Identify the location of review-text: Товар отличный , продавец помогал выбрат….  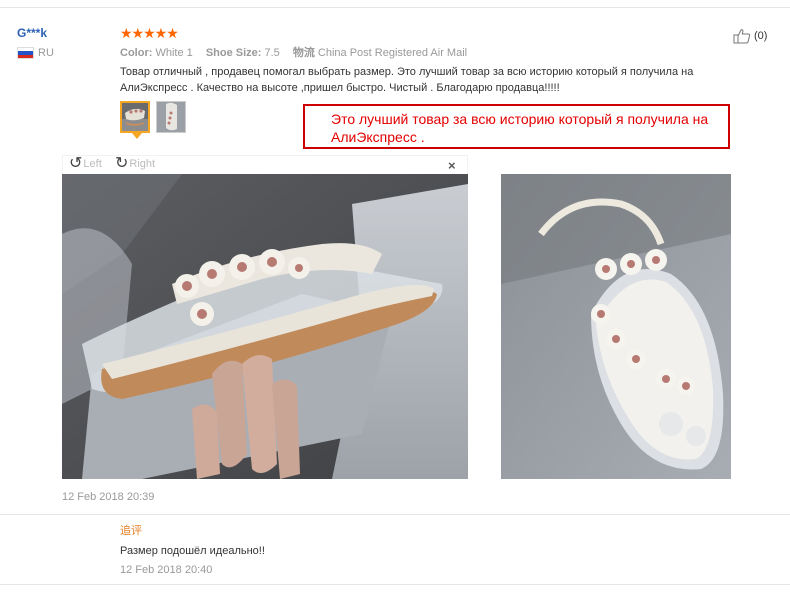
(407, 80).